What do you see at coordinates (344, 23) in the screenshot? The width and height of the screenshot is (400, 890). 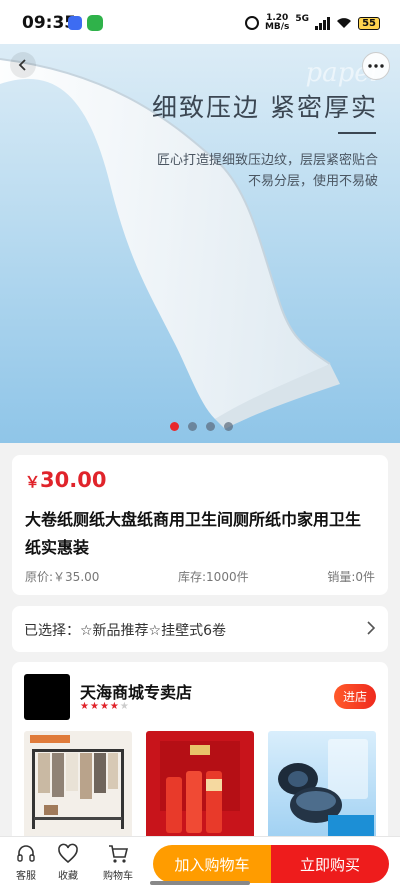 I see `wifi-icon` at bounding box center [344, 23].